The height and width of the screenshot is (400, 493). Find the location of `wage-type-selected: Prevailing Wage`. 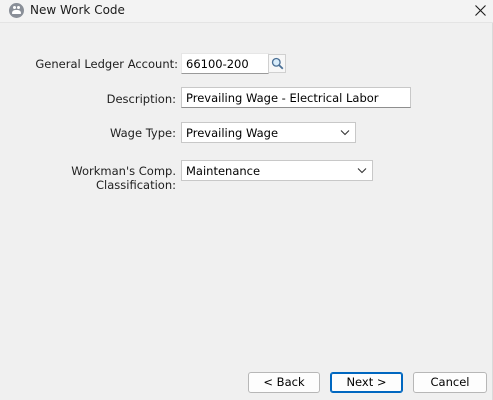

wage-type-selected: Prevailing Wage is located at coordinates (232, 133).